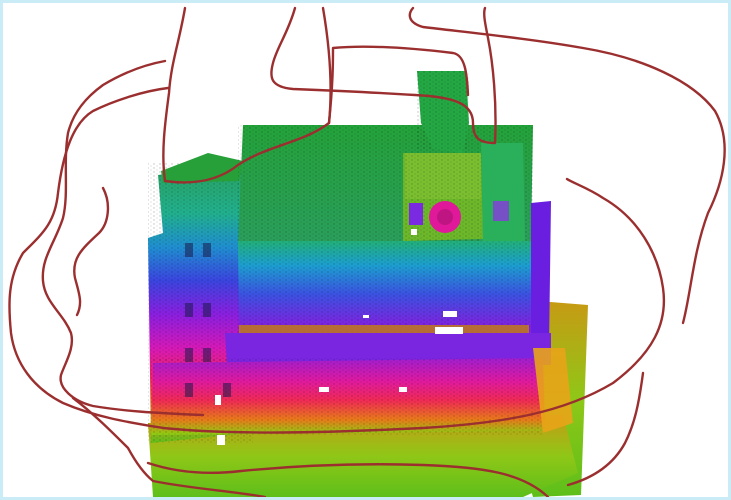 The width and height of the screenshot is (731, 500). What do you see at coordinates (443, 111) in the screenshot?
I see `chimney-texture` at bounding box center [443, 111].